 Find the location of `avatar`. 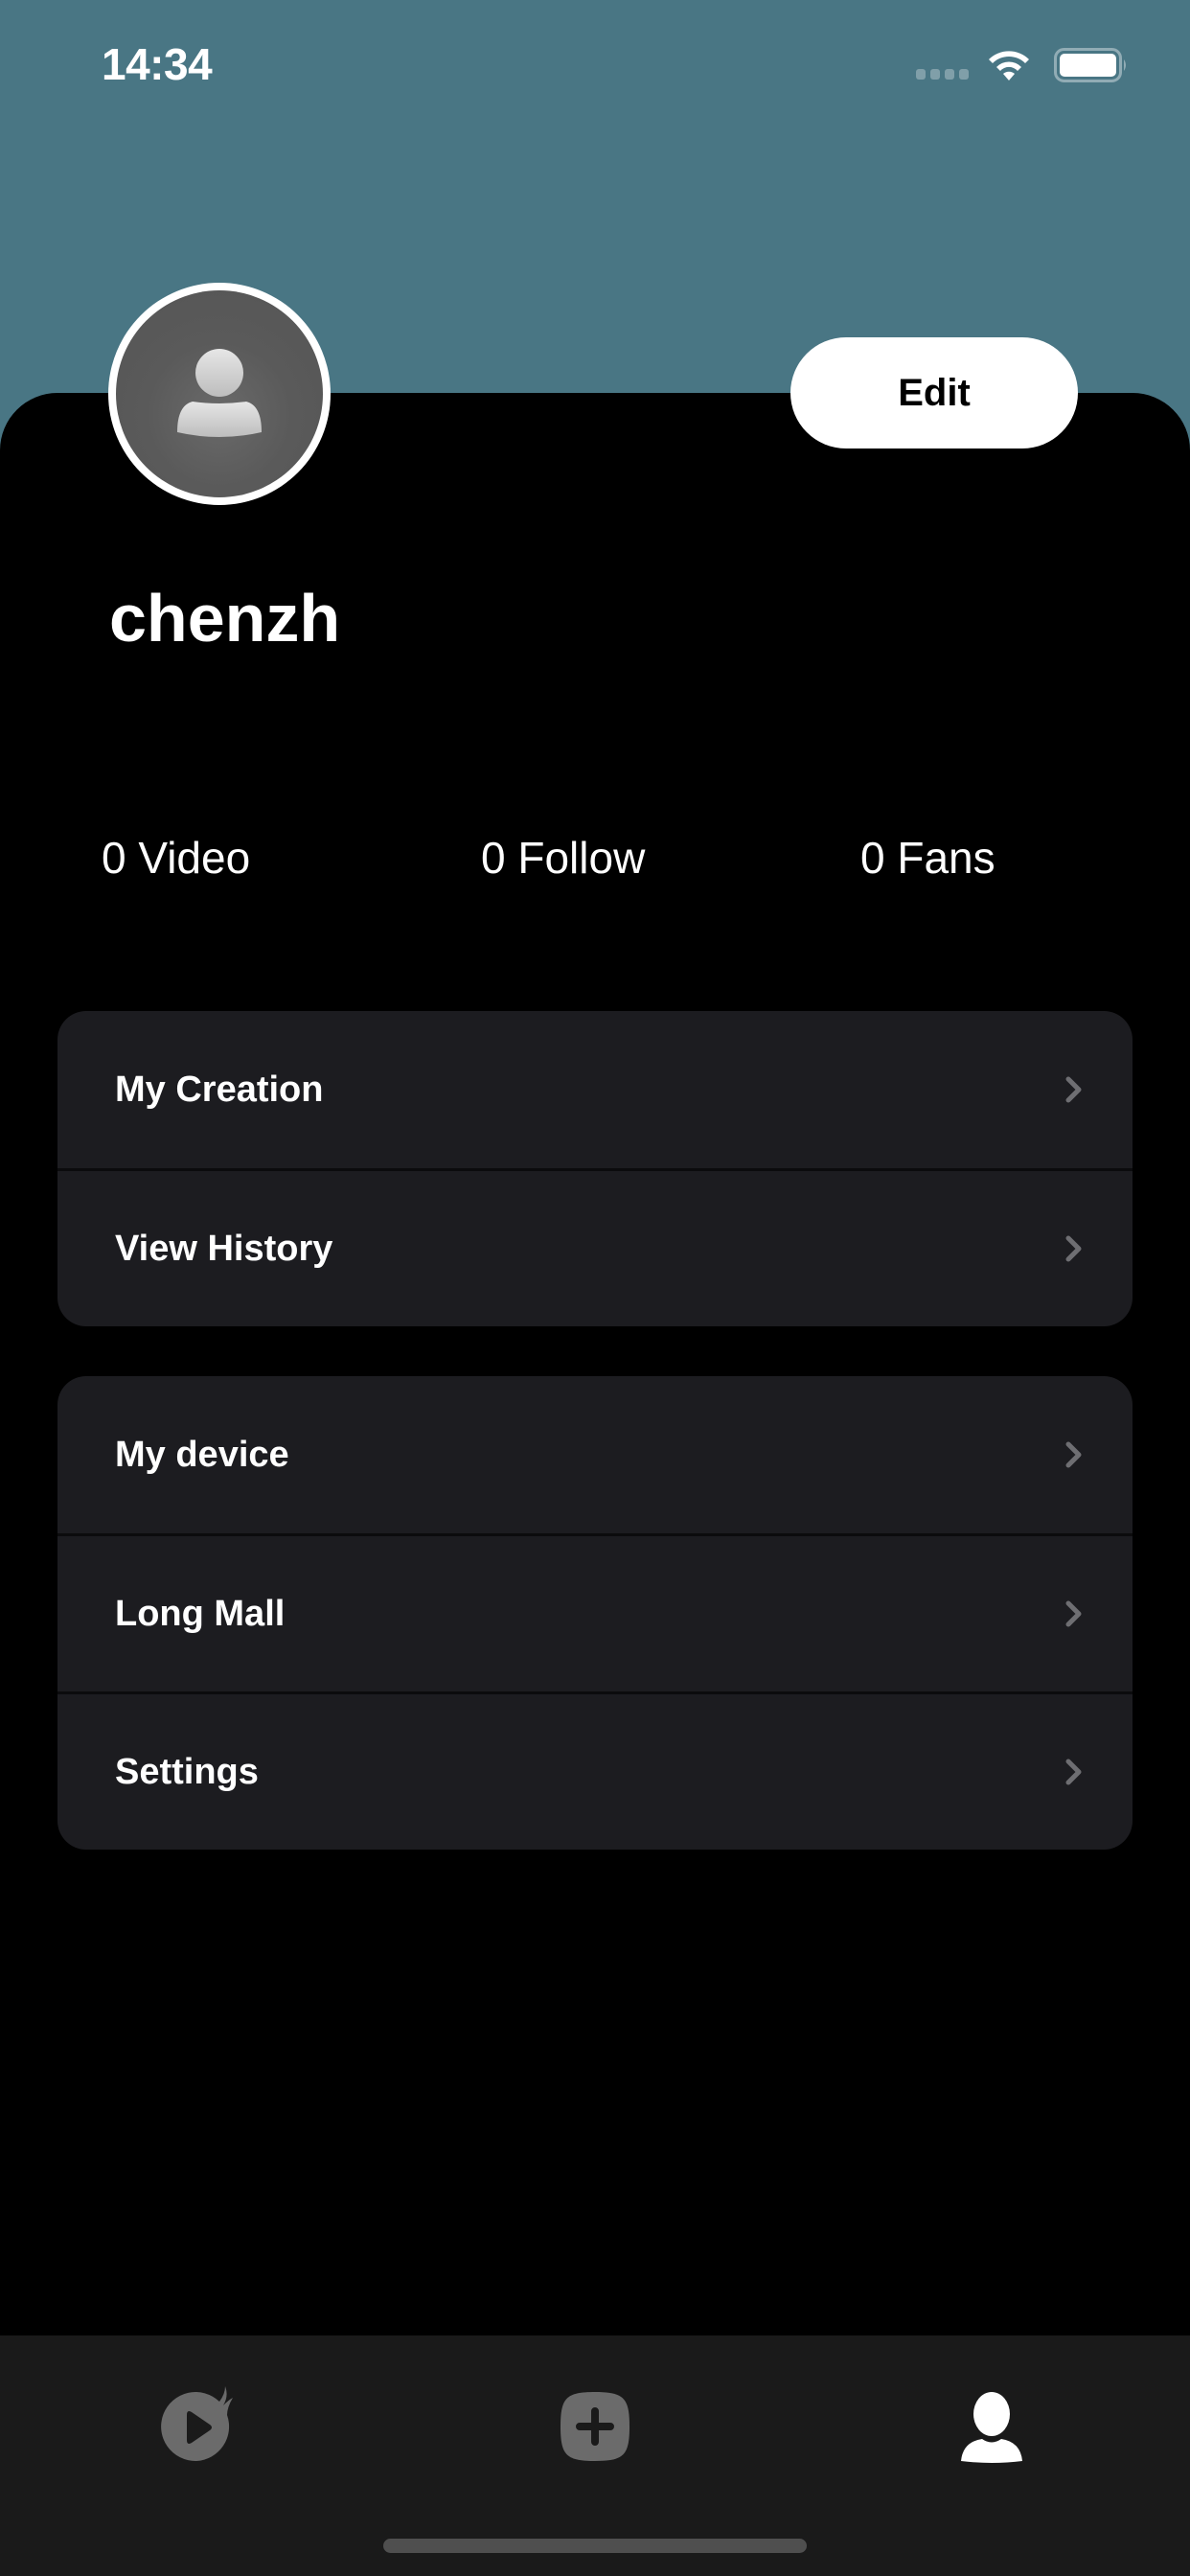

avatar is located at coordinates (220, 394).